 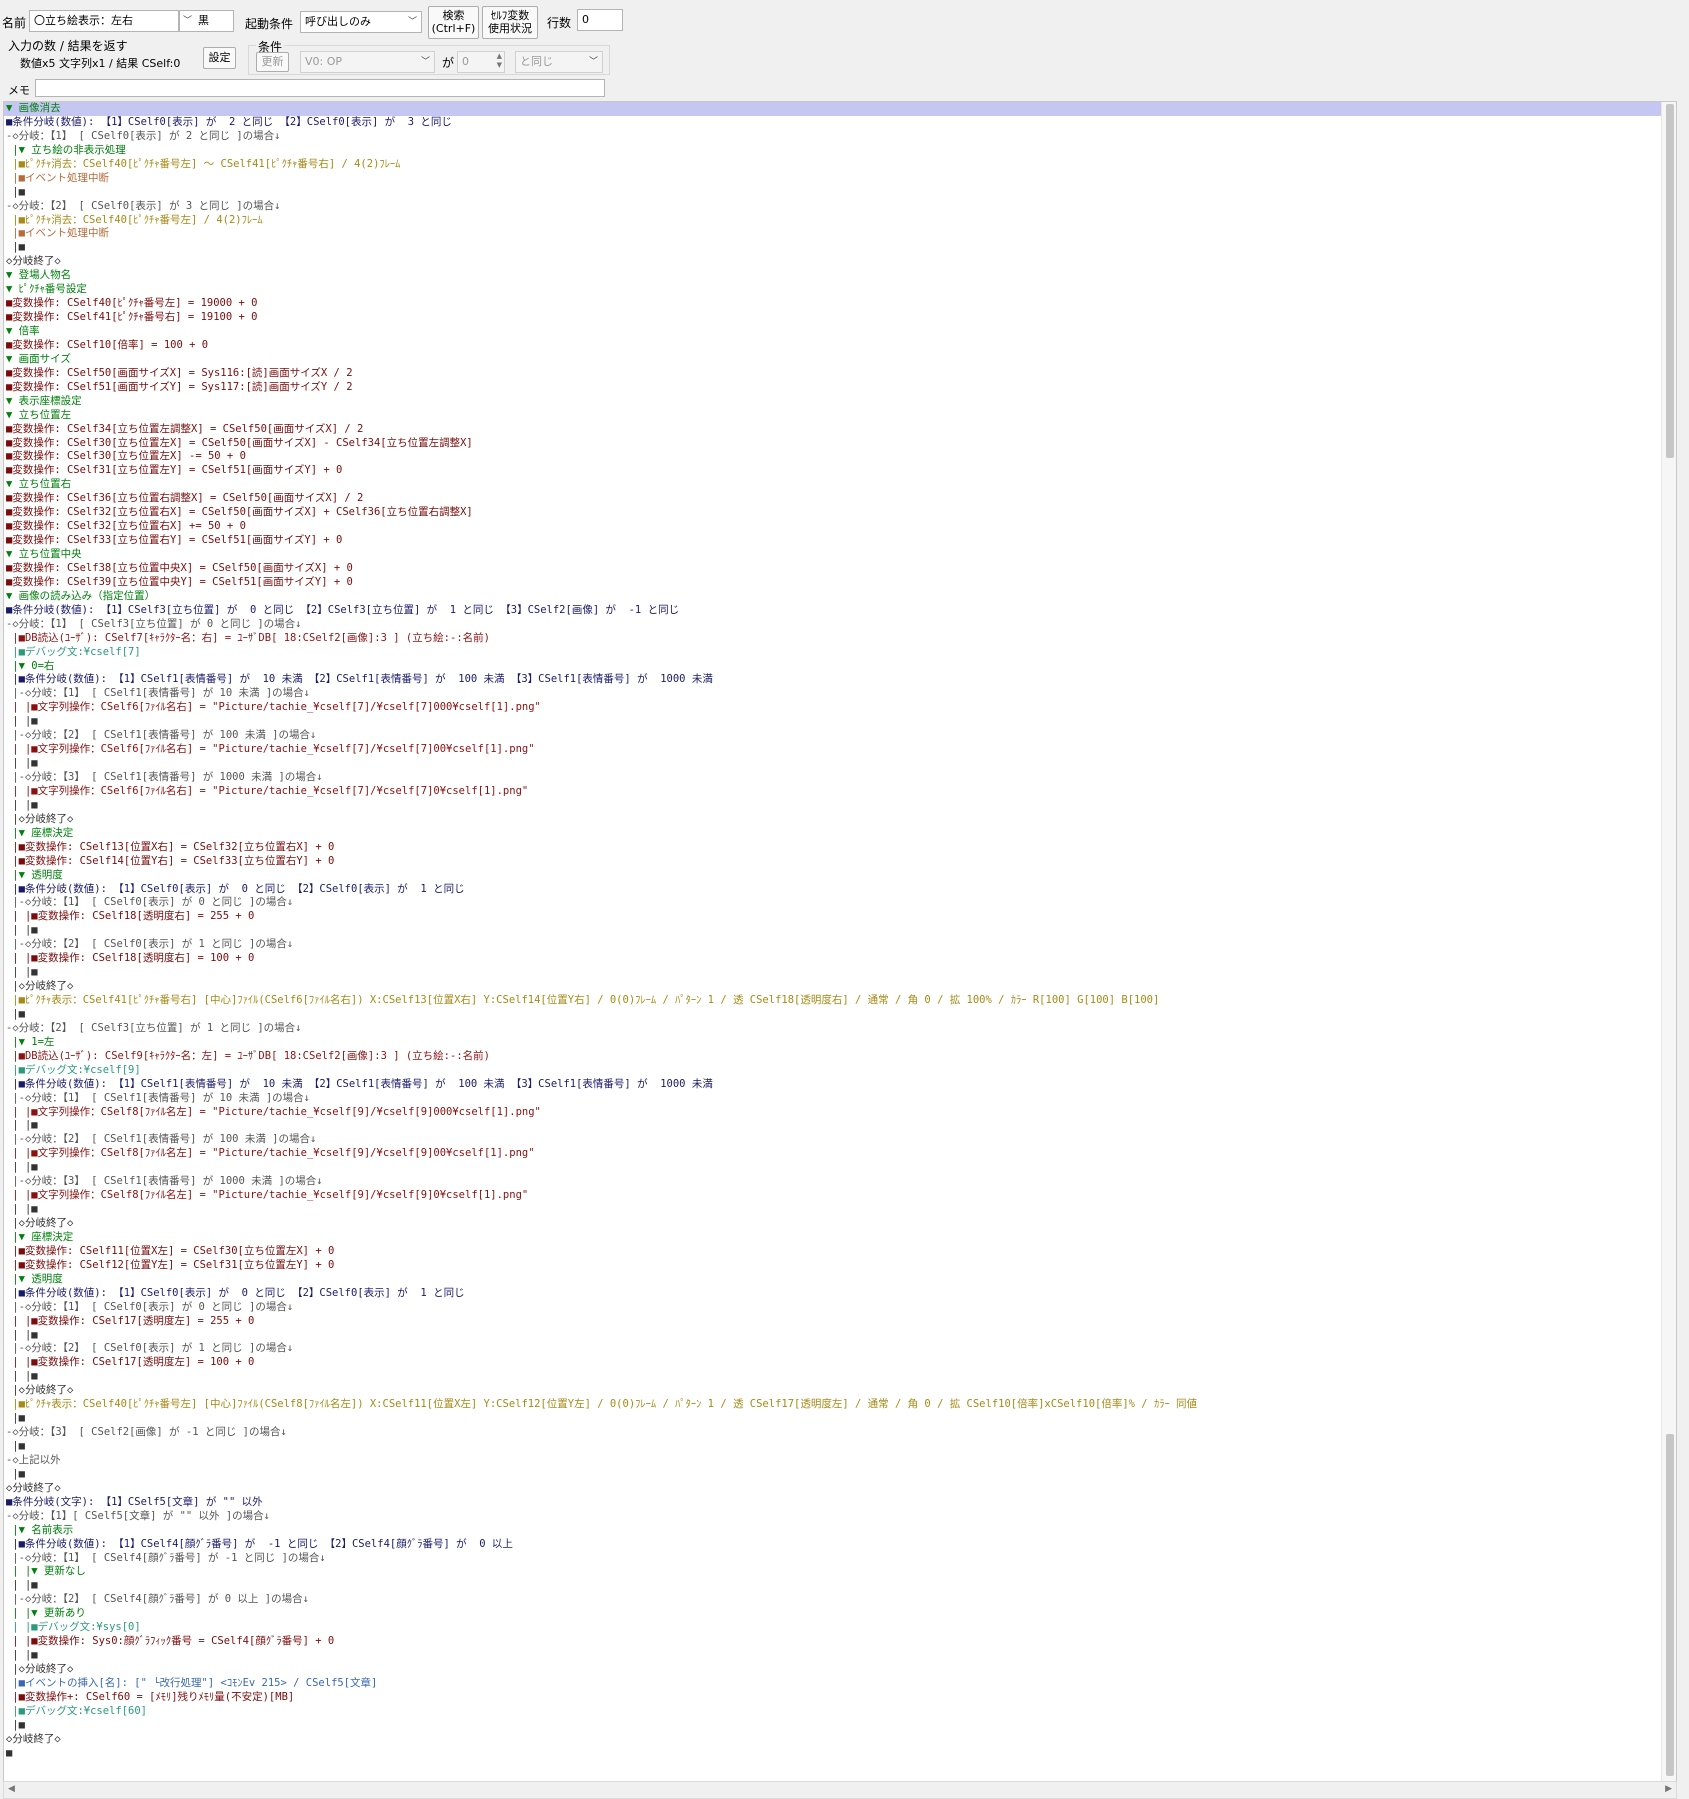 I want to click on search-button: 検索 (Ctrl+F), so click(x=453, y=22).